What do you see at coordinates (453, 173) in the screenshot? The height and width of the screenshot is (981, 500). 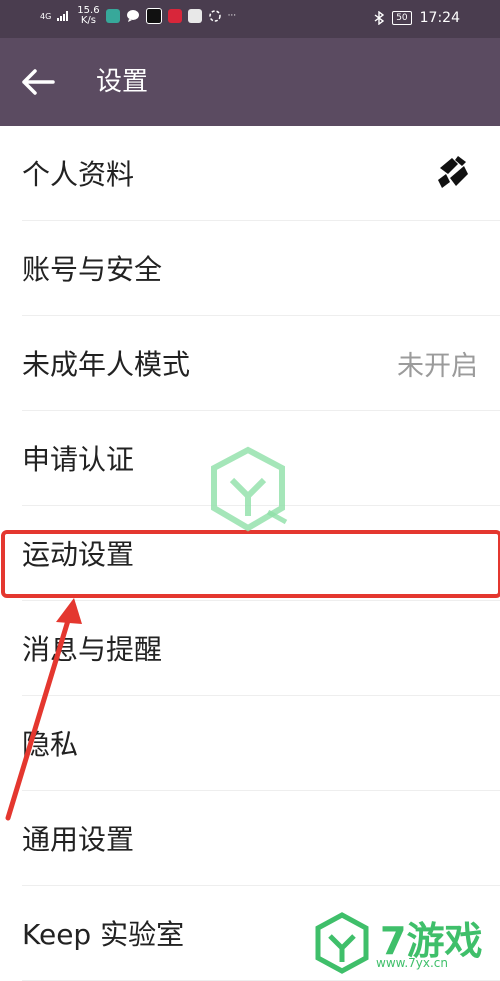 I see `avatar` at bounding box center [453, 173].